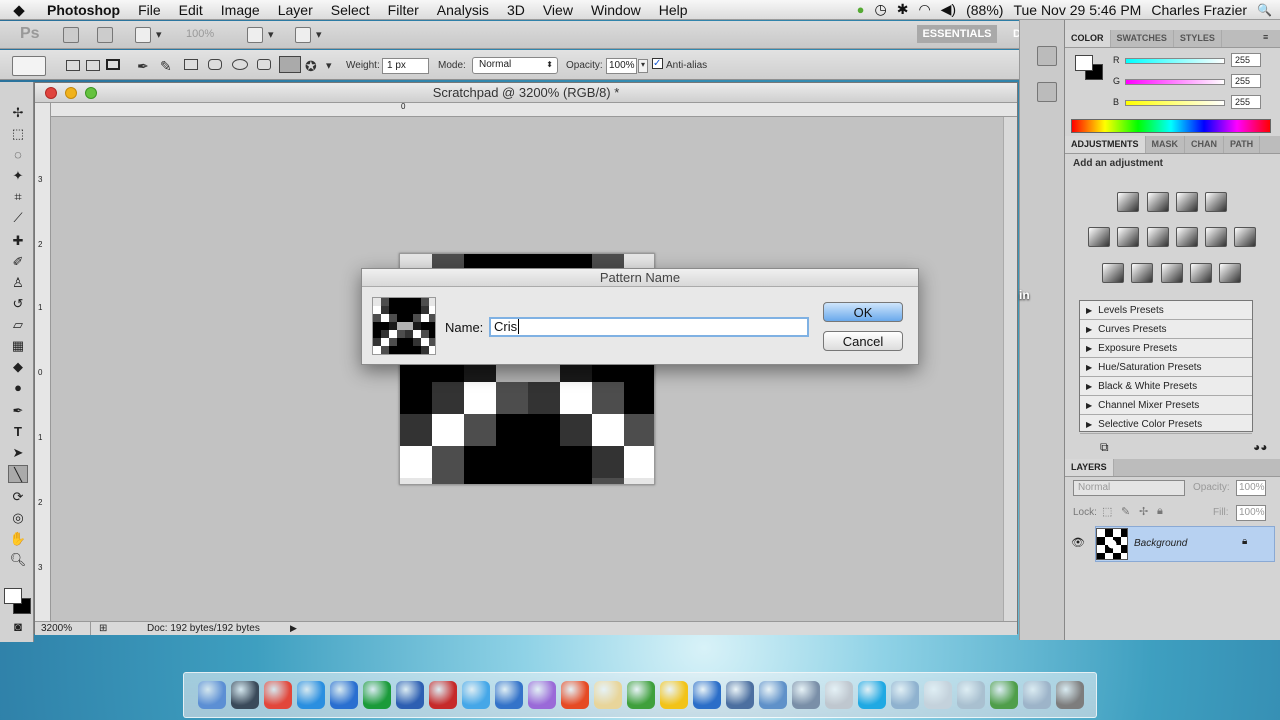 The height and width of the screenshot is (720, 1280). I want to click on bluetooth-icon: ✱, so click(903, 9).